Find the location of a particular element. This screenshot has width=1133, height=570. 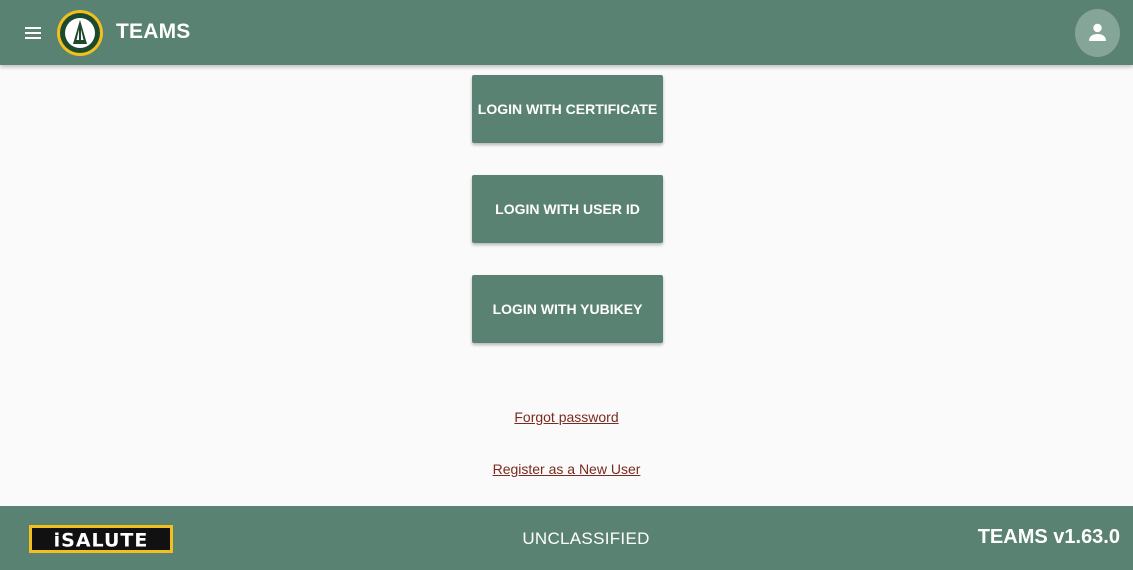

account-button is located at coordinates (1097, 33).